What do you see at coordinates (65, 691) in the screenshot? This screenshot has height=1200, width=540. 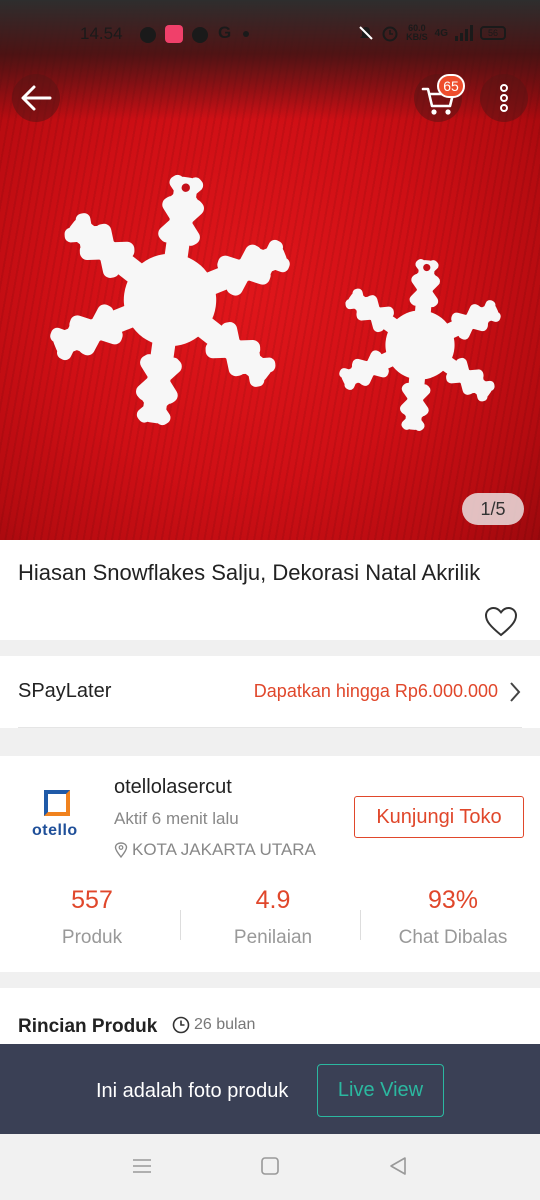 I see `spaylater-label: SPayLater` at bounding box center [65, 691].